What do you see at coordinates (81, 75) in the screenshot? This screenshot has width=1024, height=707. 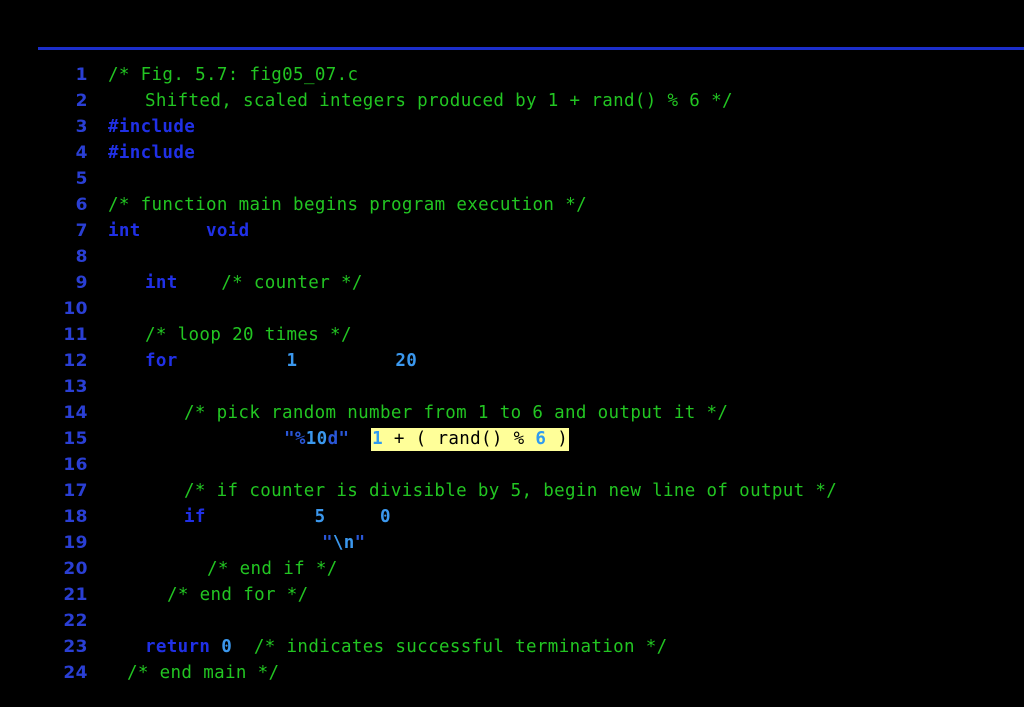 I see `line-number: 1` at bounding box center [81, 75].